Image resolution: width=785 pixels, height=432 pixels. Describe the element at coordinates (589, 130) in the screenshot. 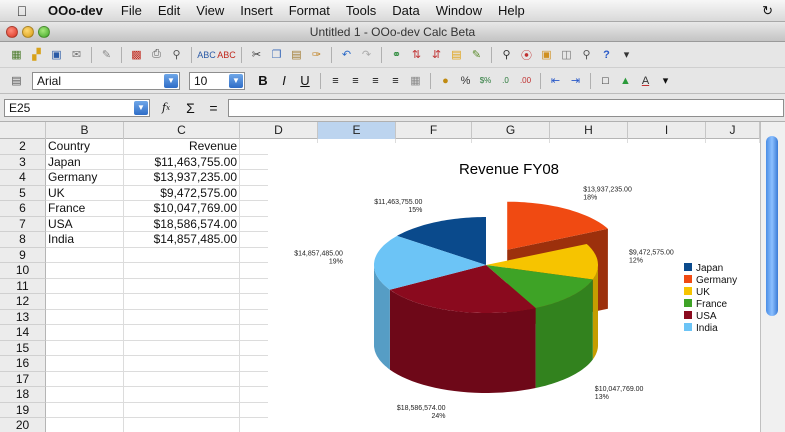

I see `column-header-h: H` at that location.